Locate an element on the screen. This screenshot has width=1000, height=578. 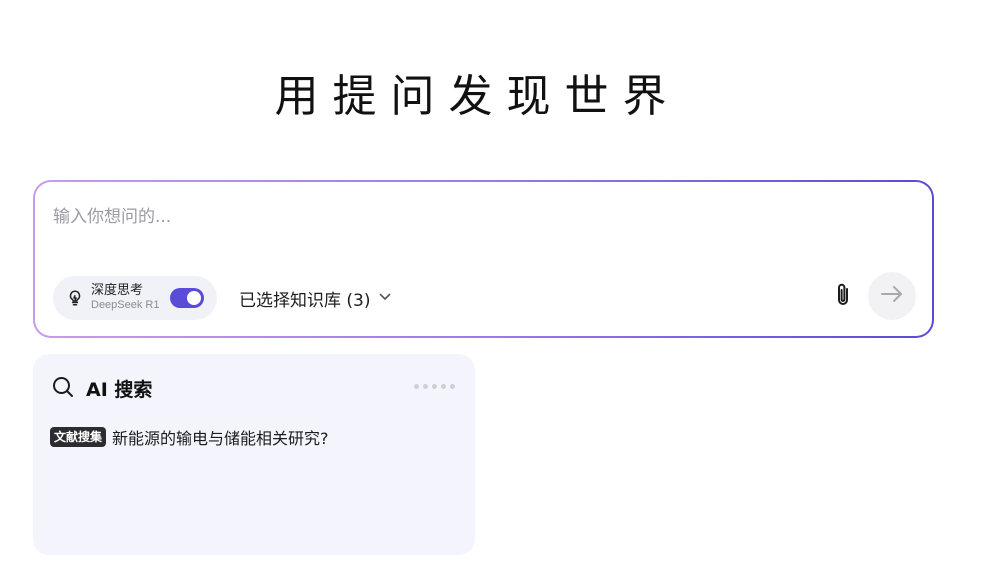
switch-knob is located at coordinates (194, 298).